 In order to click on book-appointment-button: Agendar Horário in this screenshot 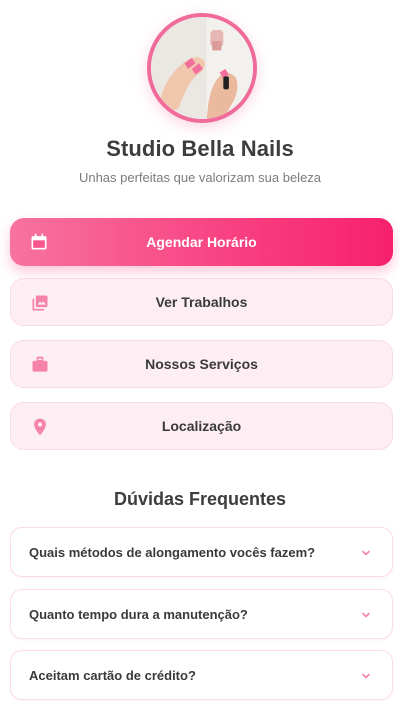, I will do `click(201, 242)`.